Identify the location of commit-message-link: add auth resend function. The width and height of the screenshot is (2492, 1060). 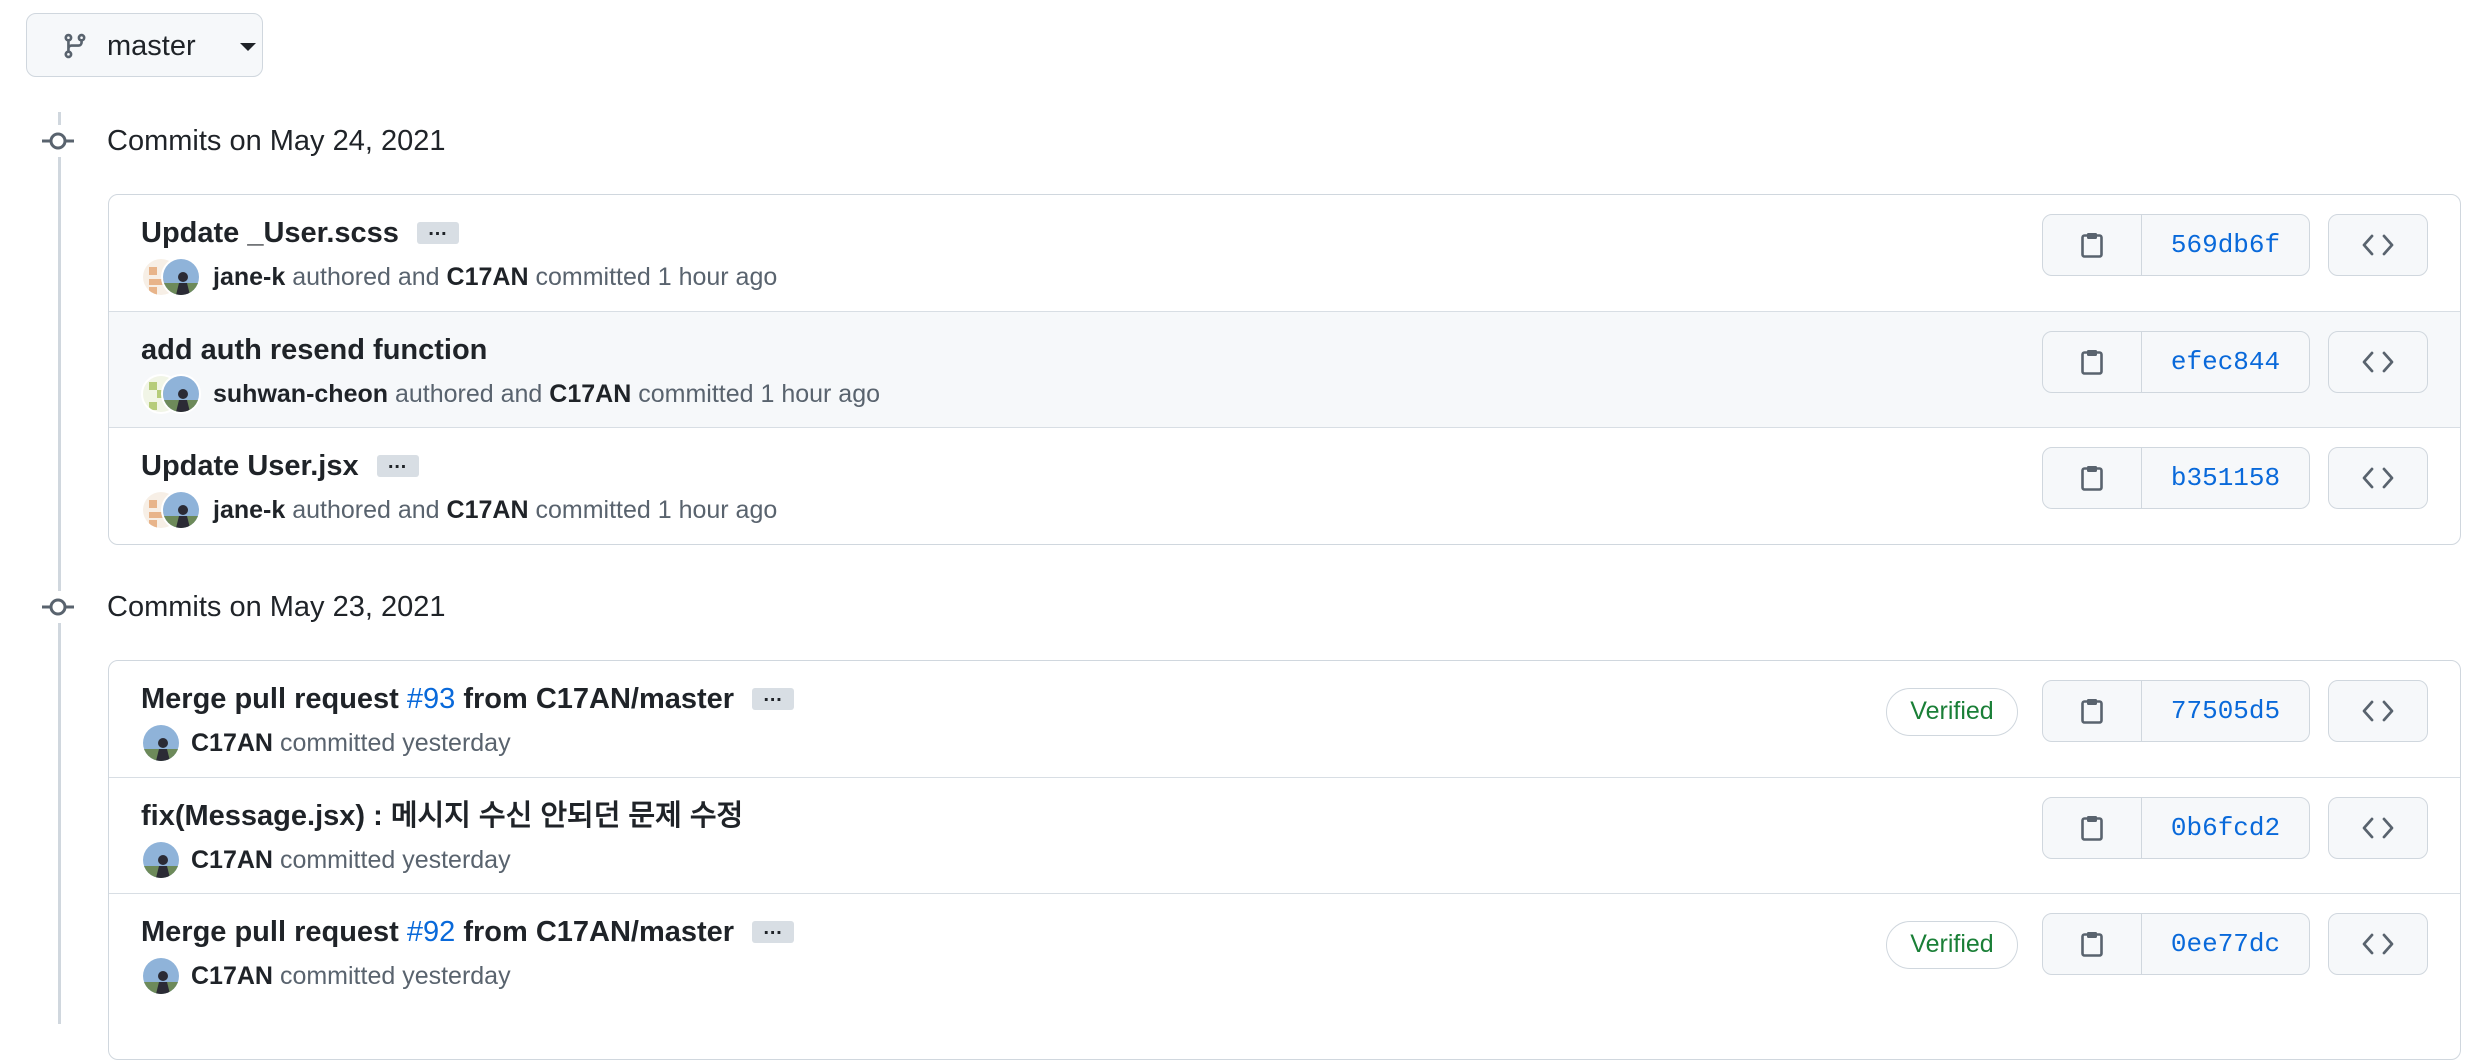
(314, 350).